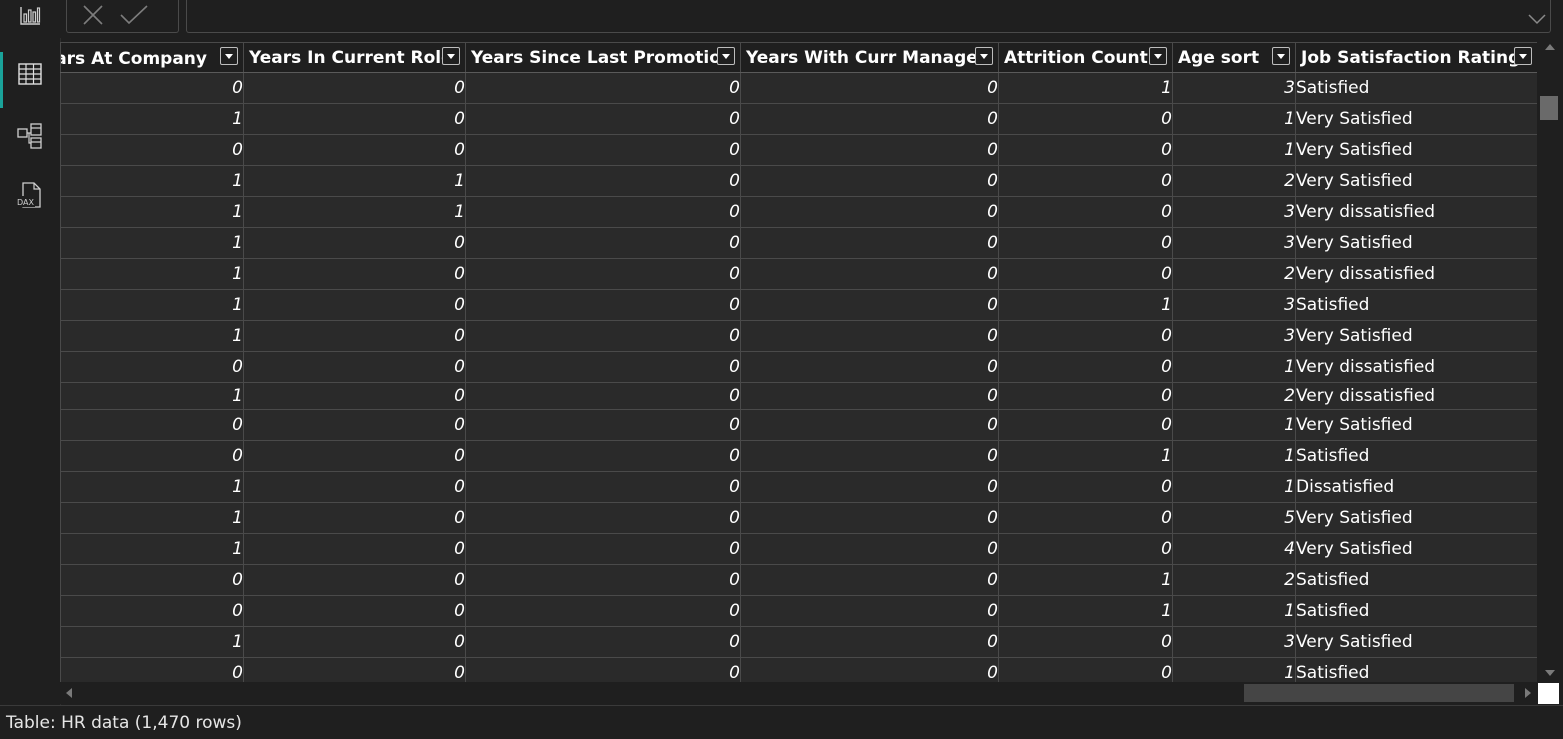  Describe the element at coordinates (603, 57) in the screenshot. I see `column-header: Years Since Last Promotion` at that location.